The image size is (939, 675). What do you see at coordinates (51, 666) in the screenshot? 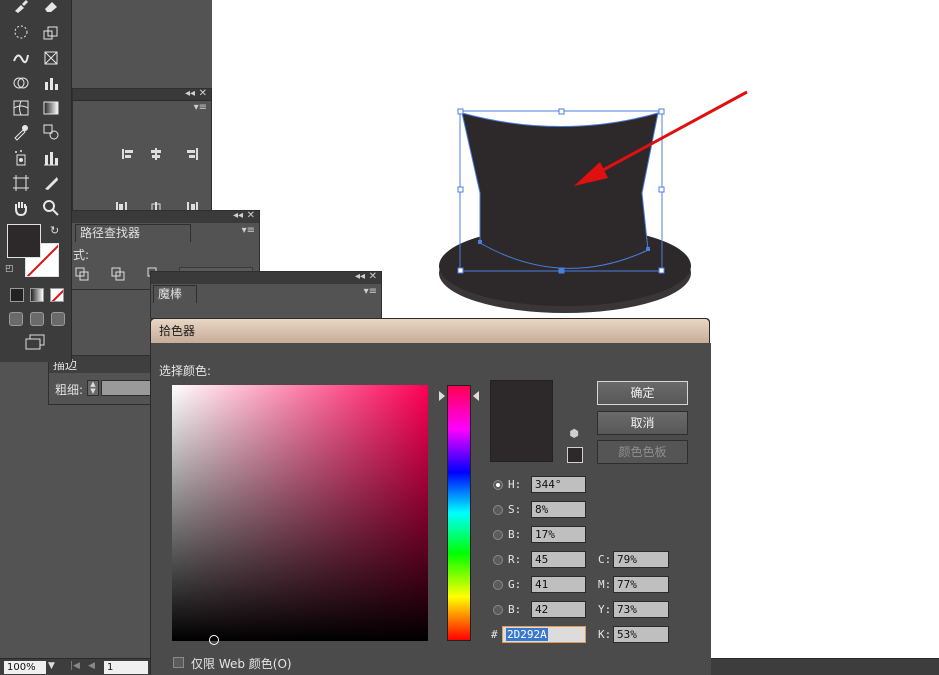
I see `zoom-dropdown-icon: ▼` at bounding box center [51, 666].